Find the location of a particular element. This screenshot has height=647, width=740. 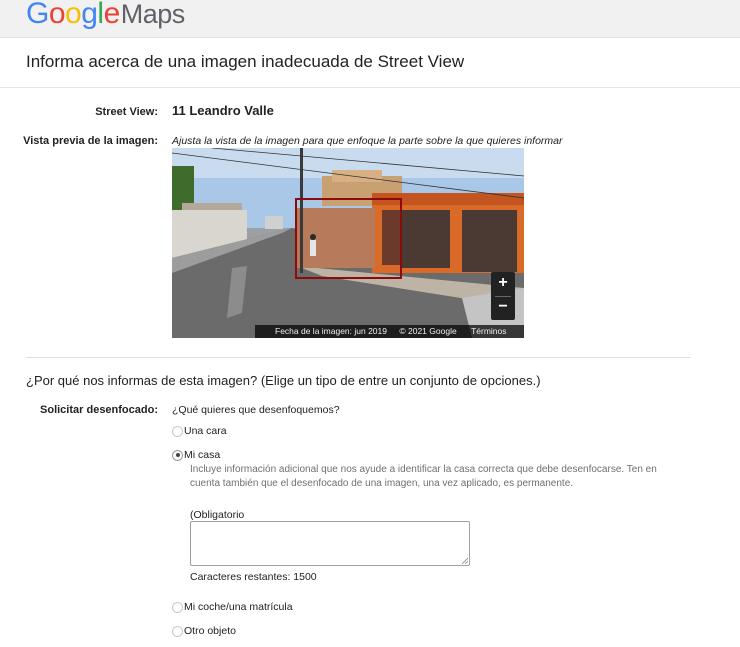

preview-label: Vista previa de la imagen: is located at coordinates (90, 141).